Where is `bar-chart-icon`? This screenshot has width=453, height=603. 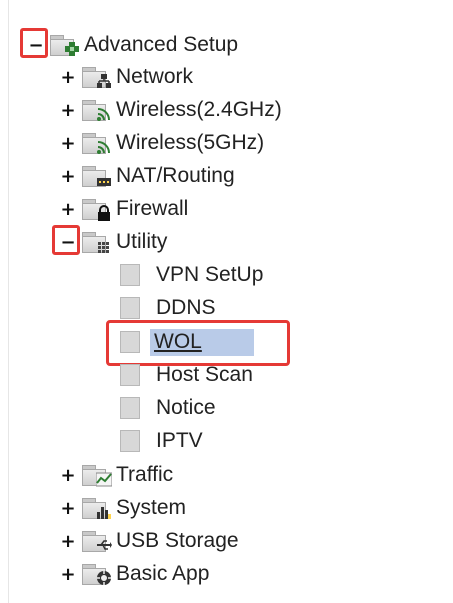 bar-chart-icon is located at coordinates (97, 508).